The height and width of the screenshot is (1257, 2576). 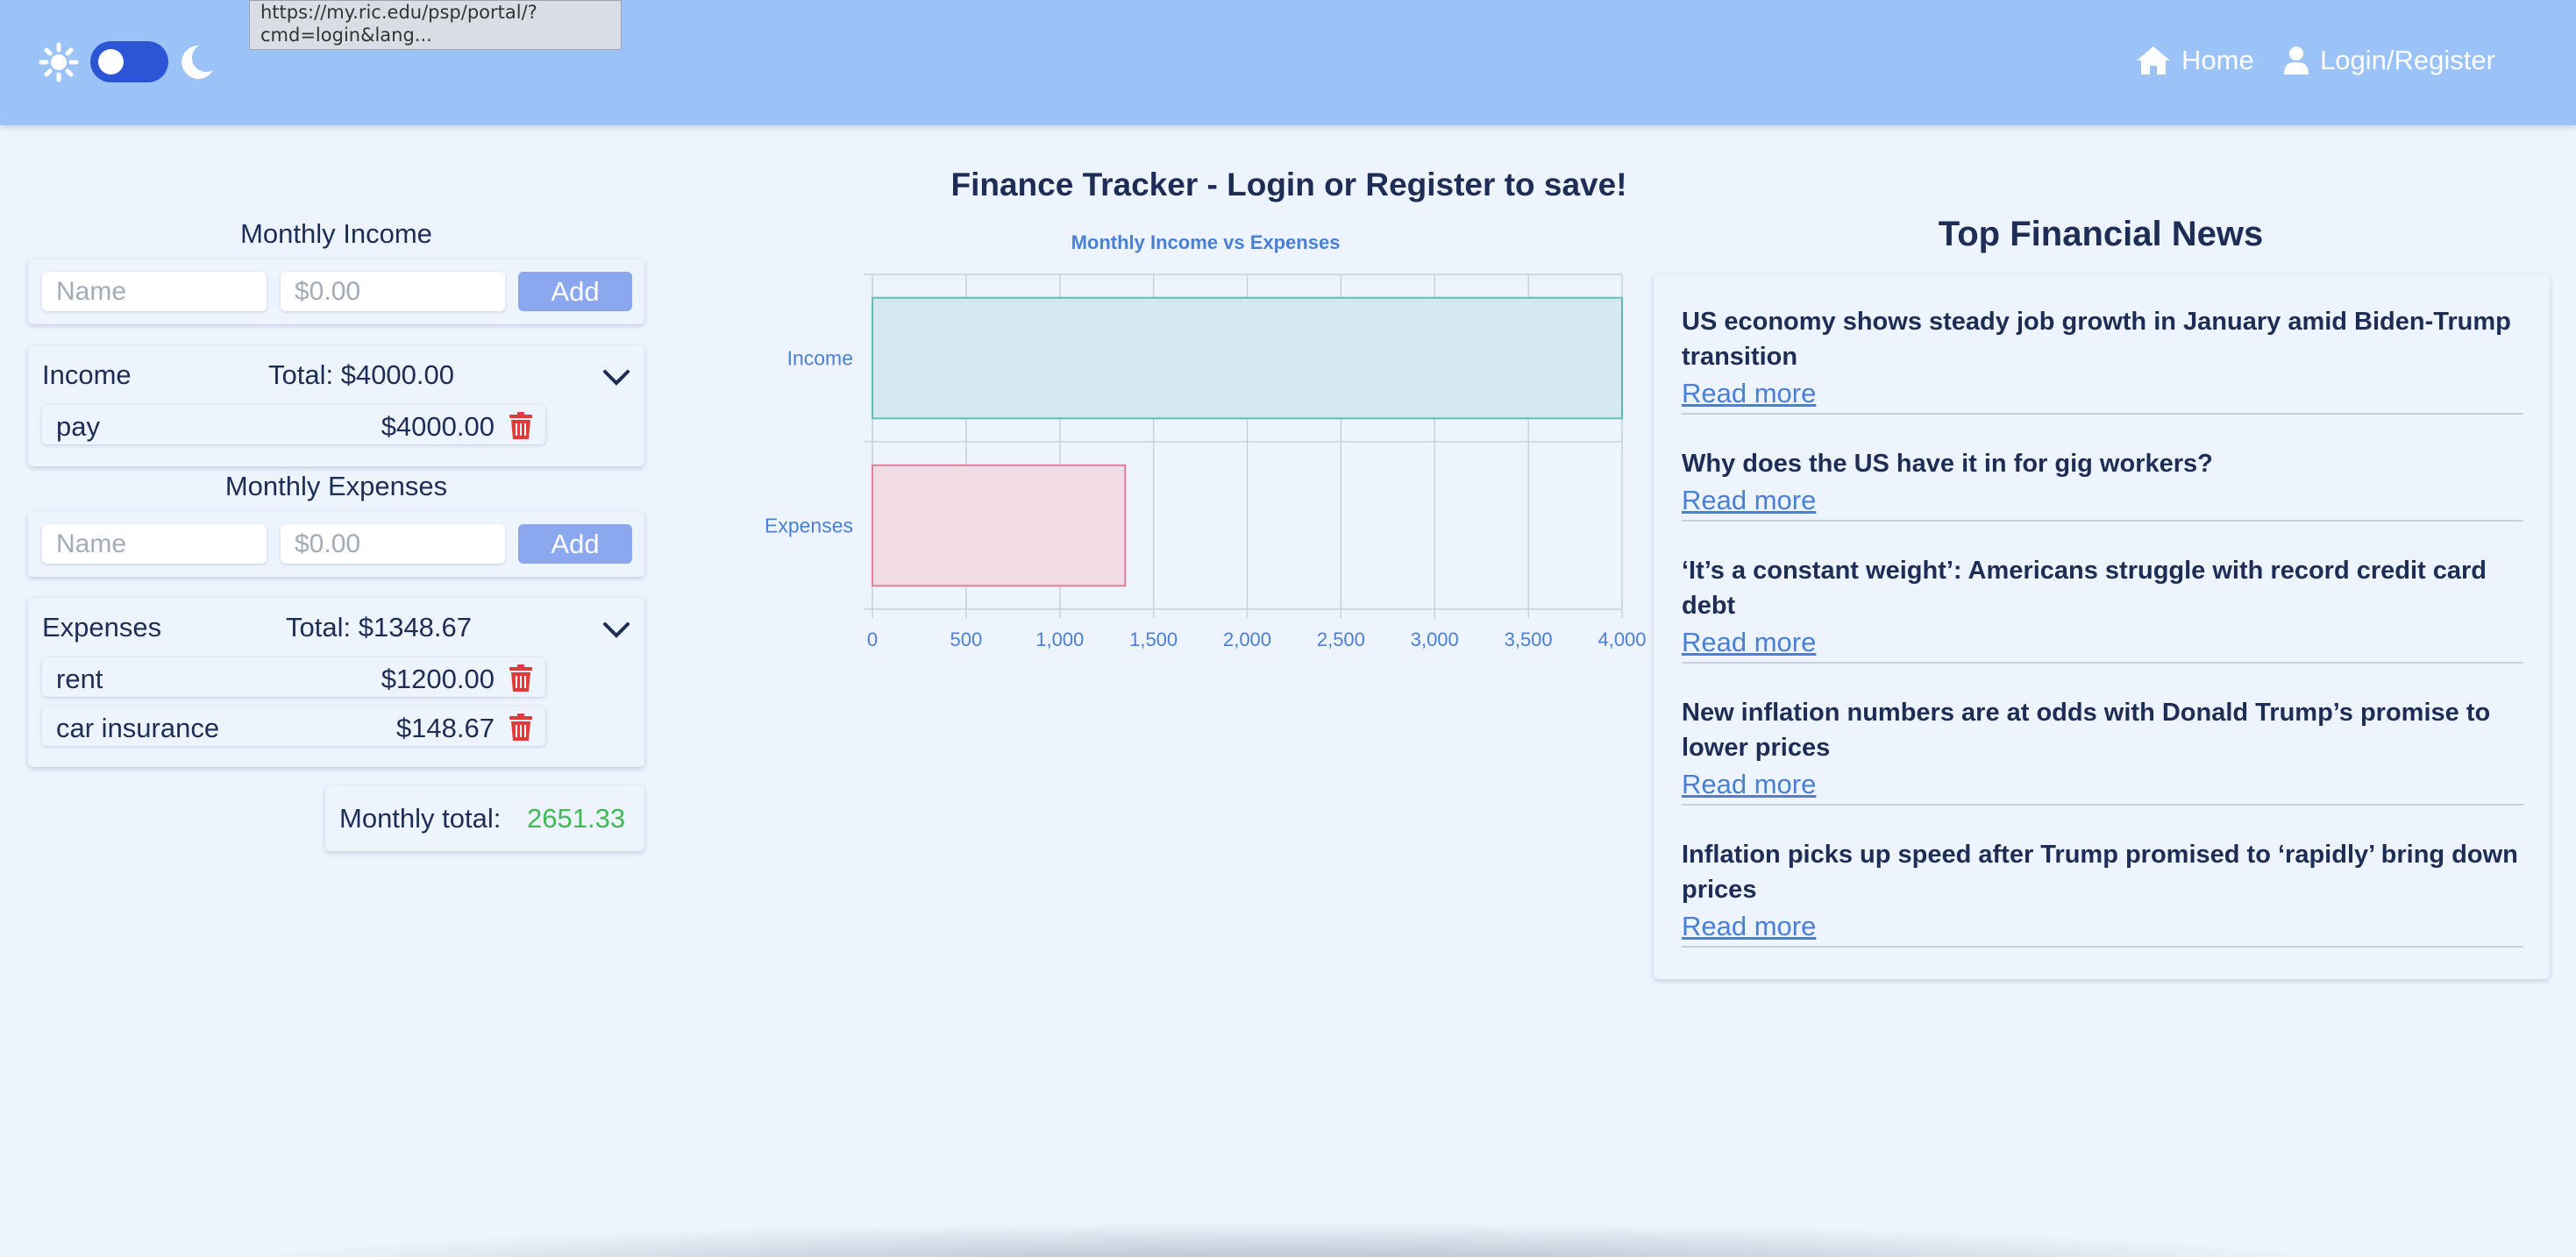 I want to click on income-item-name: pay, so click(x=78, y=426).